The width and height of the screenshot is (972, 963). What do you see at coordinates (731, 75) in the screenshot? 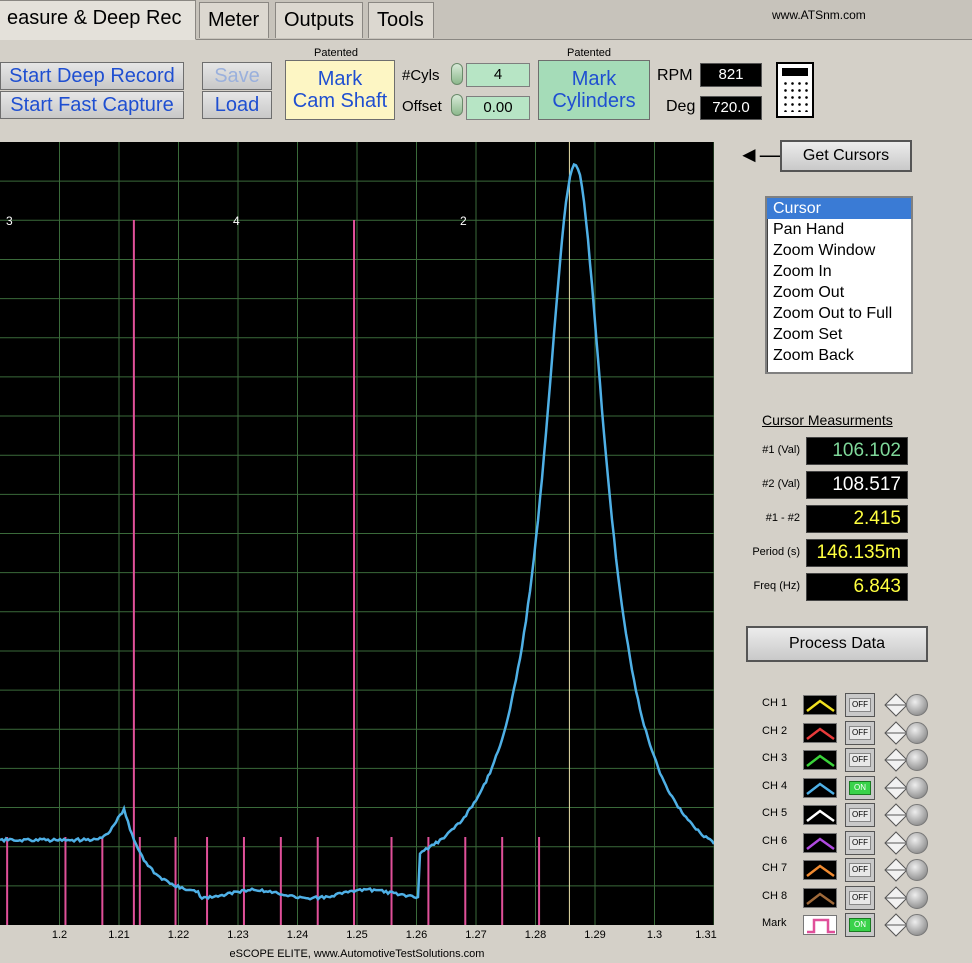
I see `rpm-value: 821` at bounding box center [731, 75].